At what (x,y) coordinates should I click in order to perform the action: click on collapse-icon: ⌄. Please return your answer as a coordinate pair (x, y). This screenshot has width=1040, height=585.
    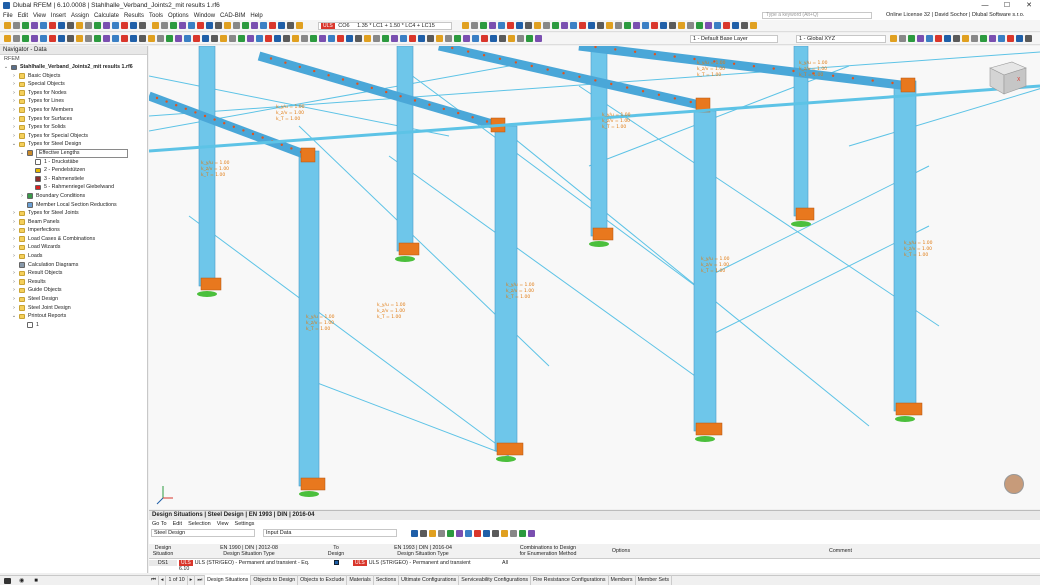
    Looking at the image, I should click on (14, 144).